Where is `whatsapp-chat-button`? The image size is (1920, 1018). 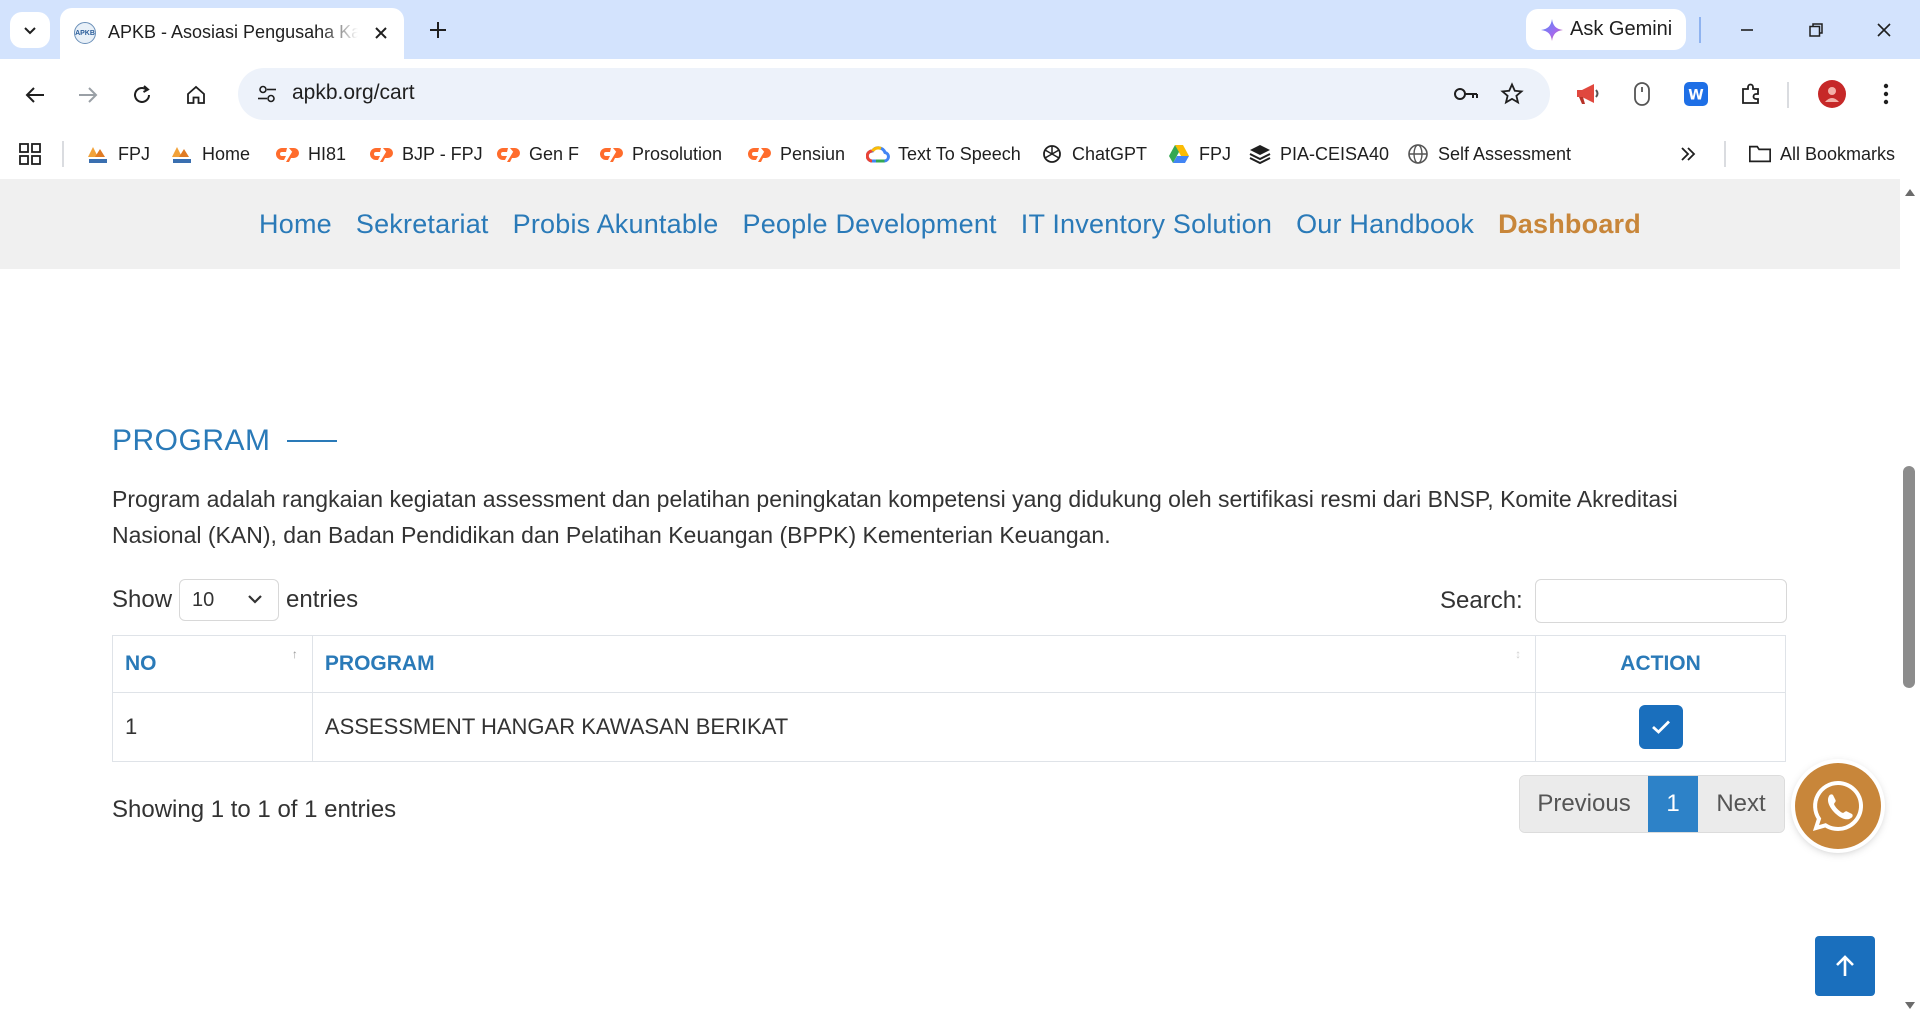
whatsapp-chat-button is located at coordinates (1838, 806).